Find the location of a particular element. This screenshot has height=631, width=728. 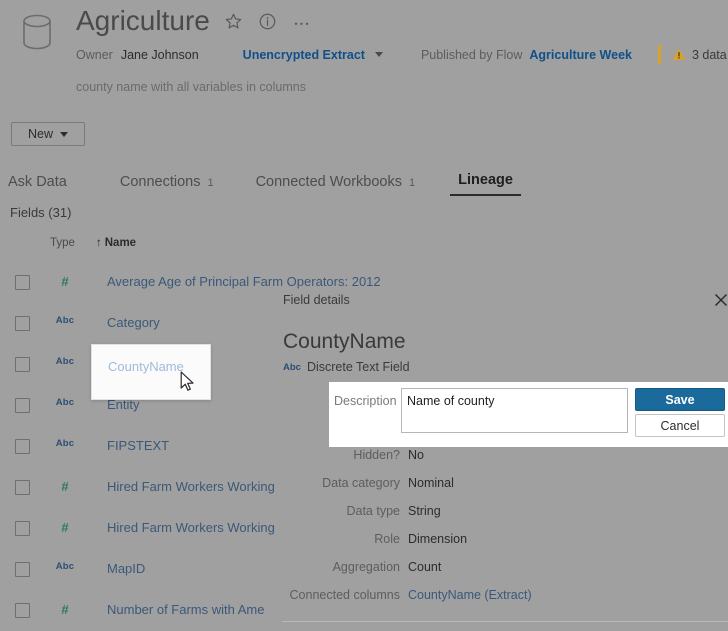

tab-connected-workbooks: Connected Workbooks 1 is located at coordinates (336, 185).